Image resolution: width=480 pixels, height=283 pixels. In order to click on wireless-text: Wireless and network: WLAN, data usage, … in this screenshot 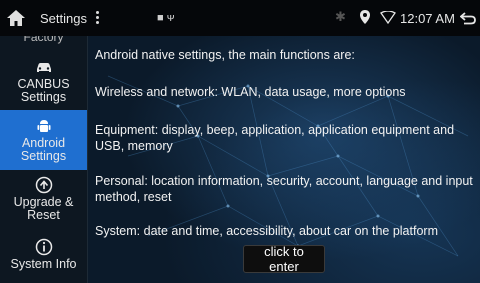, I will do `click(250, 92)`.